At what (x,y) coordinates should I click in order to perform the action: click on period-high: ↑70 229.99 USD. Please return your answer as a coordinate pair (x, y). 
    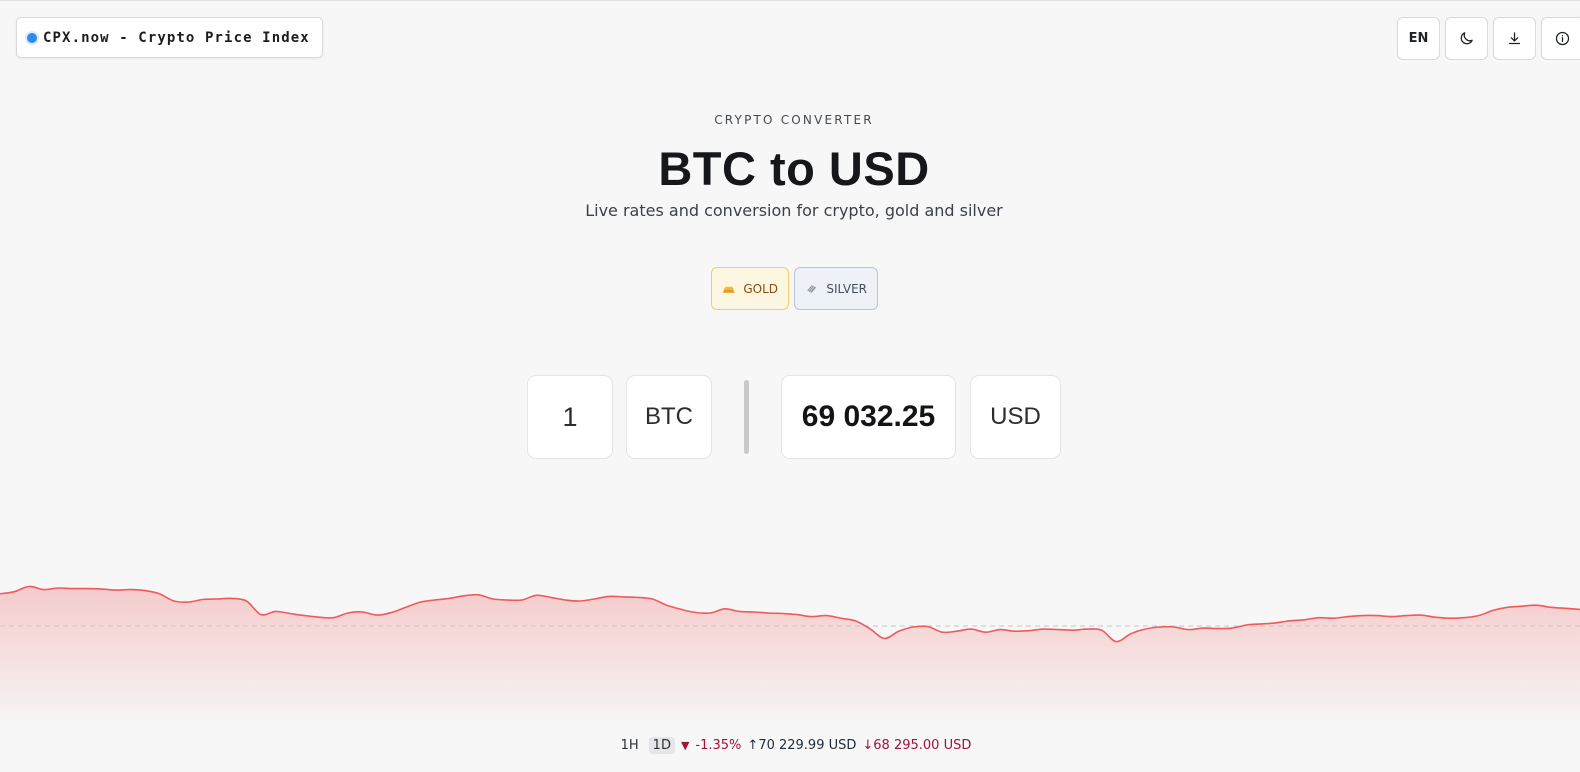
    Looking at the image, I should click on (802, 745).